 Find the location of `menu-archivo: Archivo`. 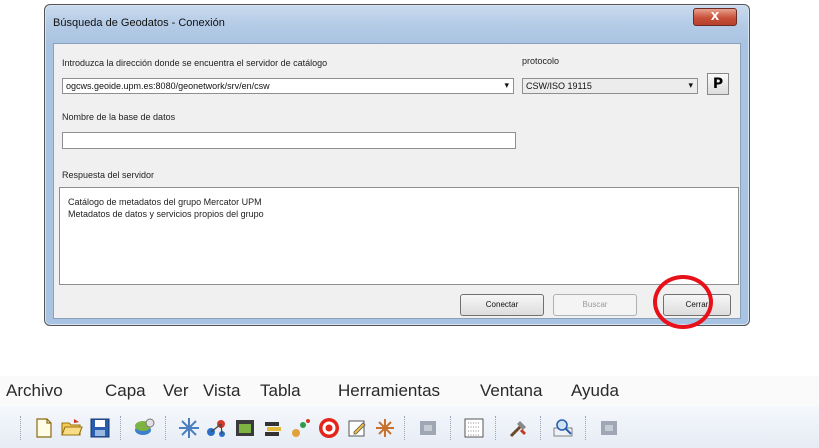

menu-archivo: Archivo is located at coordinates (34, 391).